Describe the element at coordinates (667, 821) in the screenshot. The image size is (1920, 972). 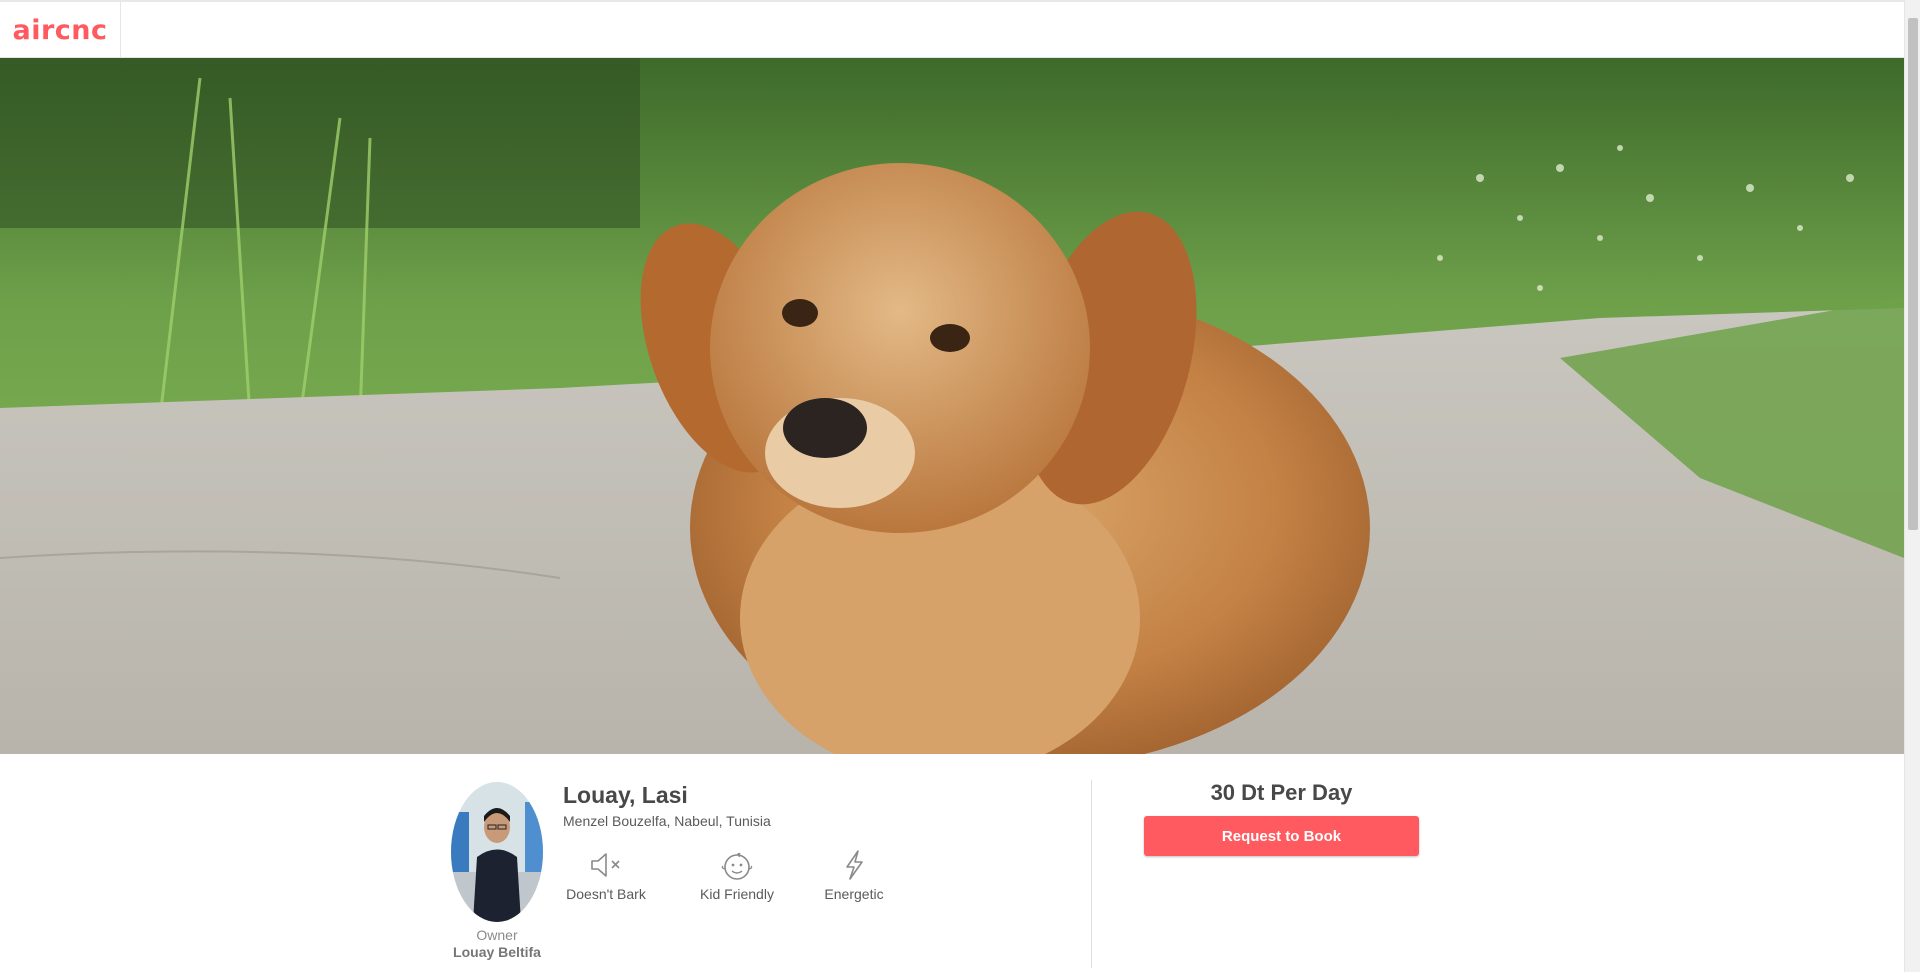
I see `listing-location: Menzel Bouzelfa, Nabeul, Tunisia` at that location.